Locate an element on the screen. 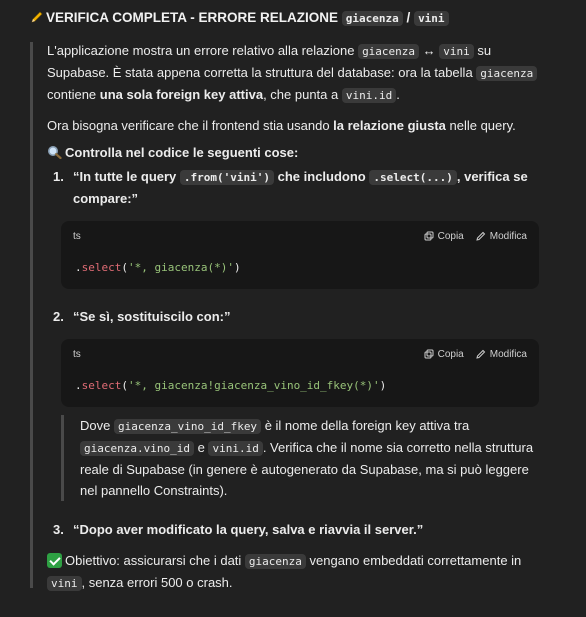 The height and width of the screenshot is (617, 586). text: contiene is located at coordinates (72, 94).